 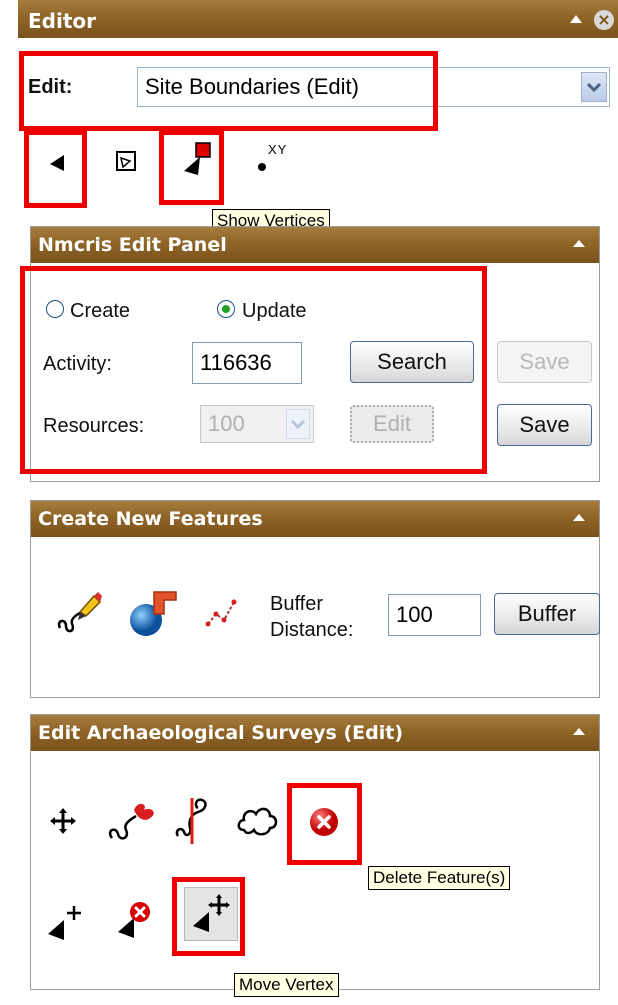 I want to click on save-button-label: Save, so click(x=544, y=424).